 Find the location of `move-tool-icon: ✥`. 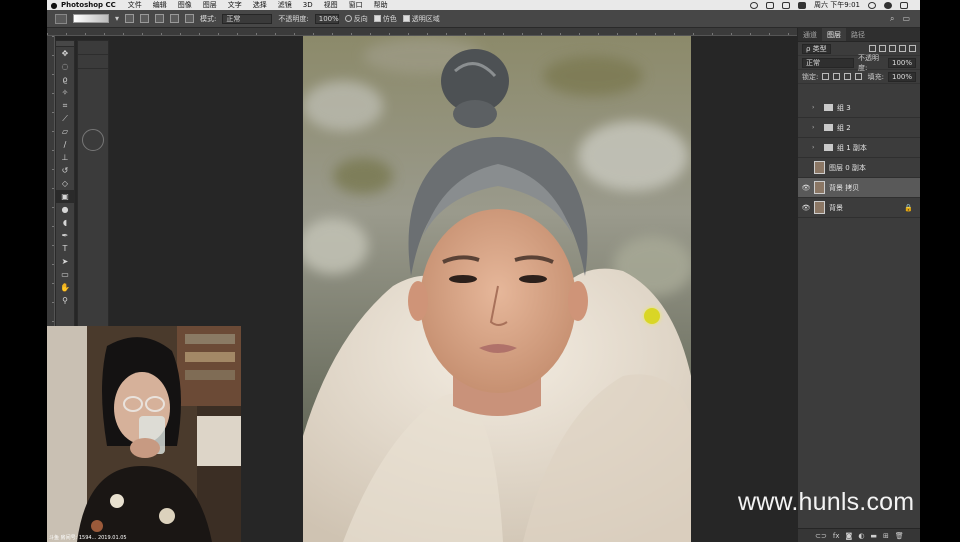

move-tool-icon: ✥ is located at coordinates (65, 53).